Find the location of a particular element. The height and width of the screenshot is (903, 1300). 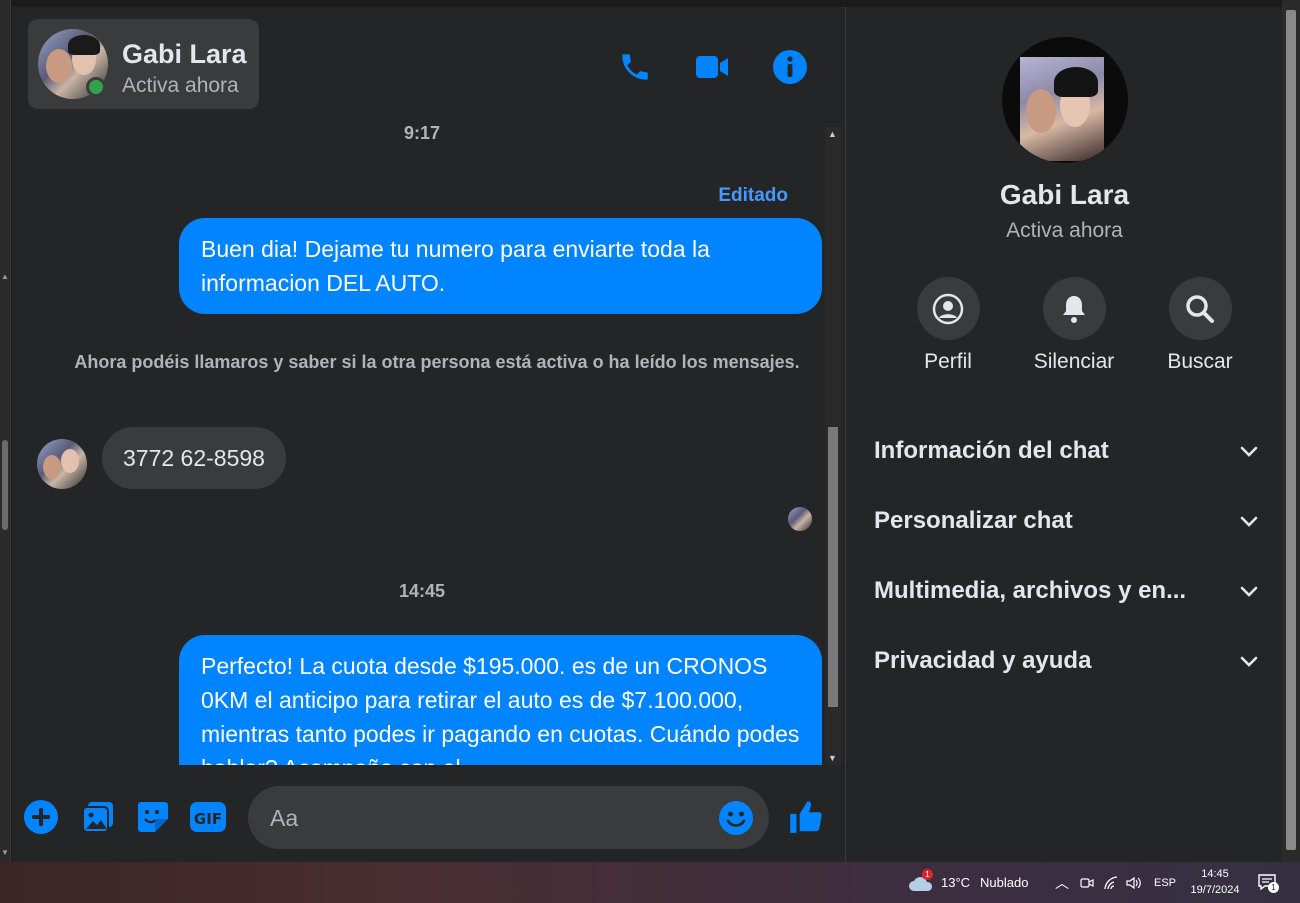

read-receipt-avatar is located at coordinates (800, 519).